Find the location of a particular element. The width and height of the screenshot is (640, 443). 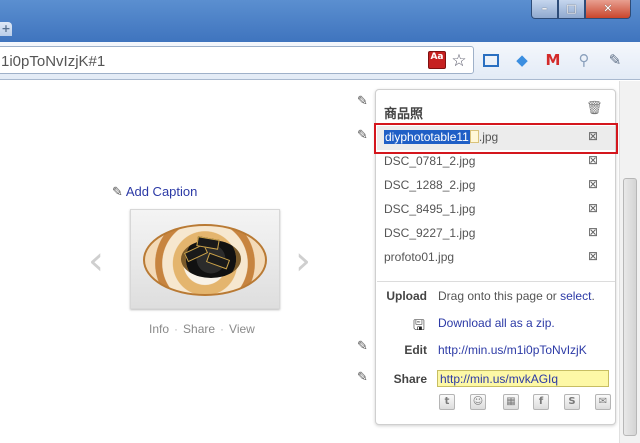

address-bar: 1i0pToNvIzjK#1 Aa ☆ is located at coordinates (237, 60).